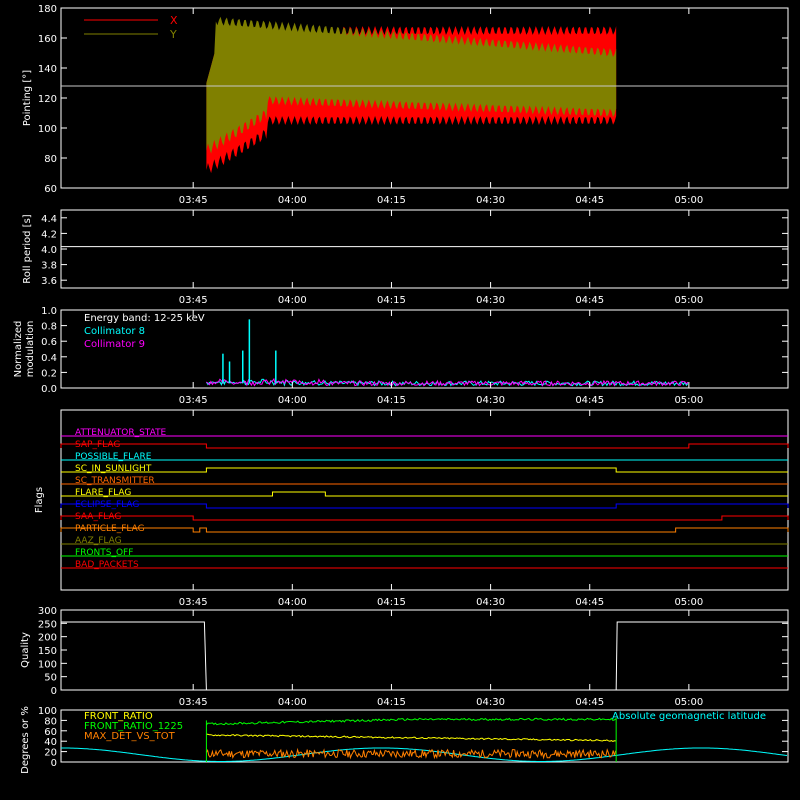 This screenshot has height=800, width=800. What do you see at coordinates (50, 753) in the screenshot?
I see `y-tick-label: 20` at bounding box center [50, 753].